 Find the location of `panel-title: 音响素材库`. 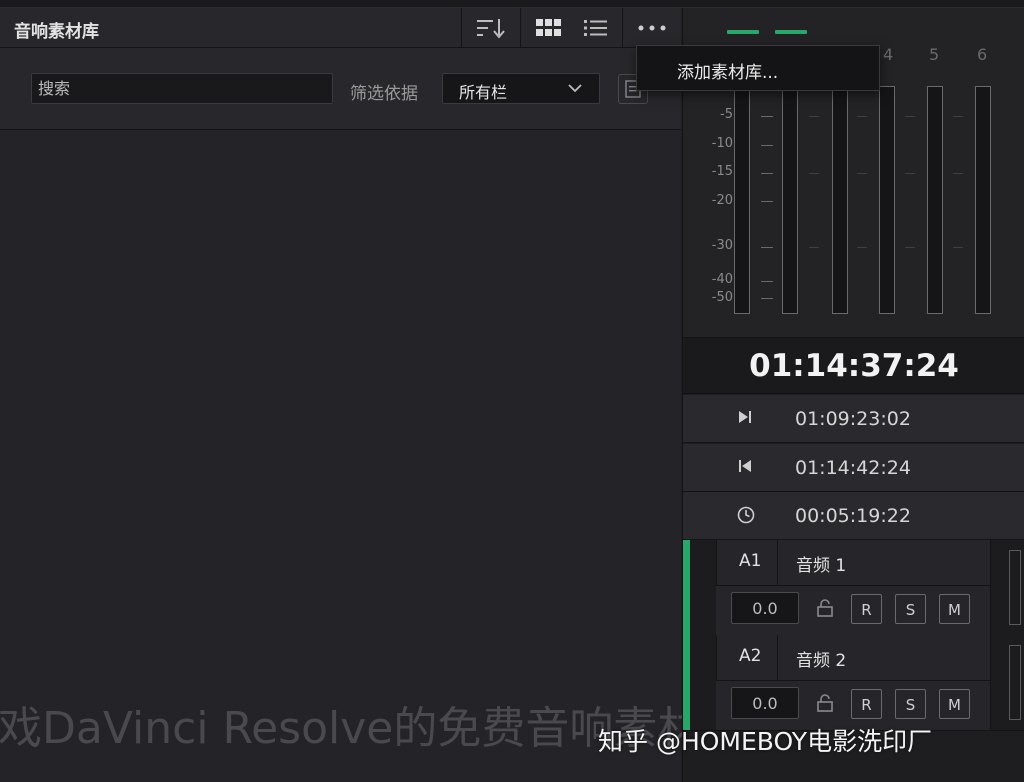

panel-title: 音响素材库 is located at coordinates (56, 32).